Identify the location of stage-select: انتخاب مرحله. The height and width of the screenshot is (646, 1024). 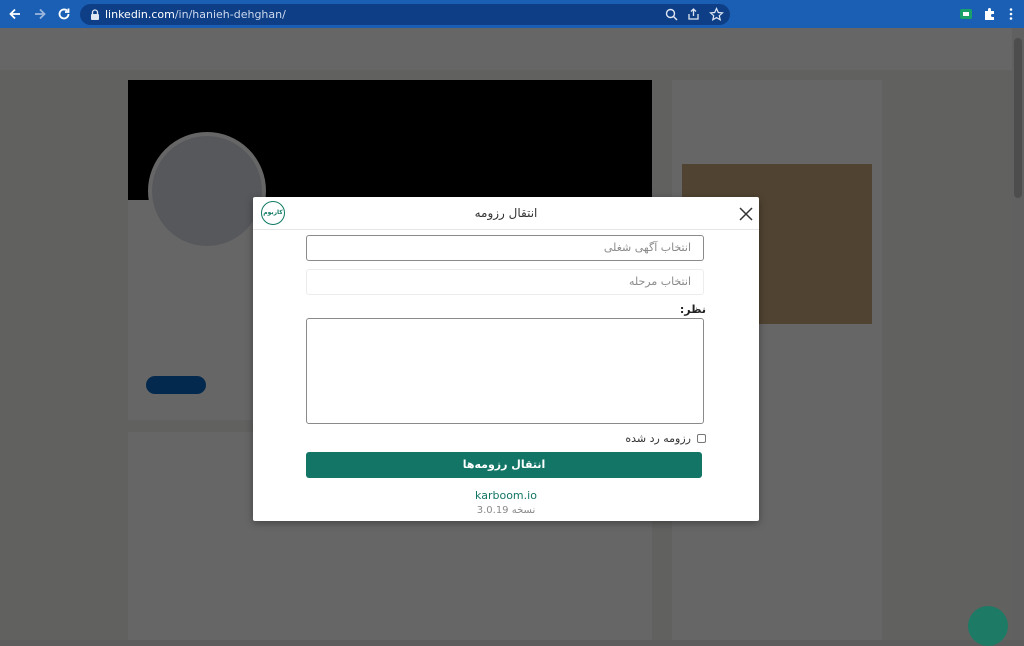
(505, 282).